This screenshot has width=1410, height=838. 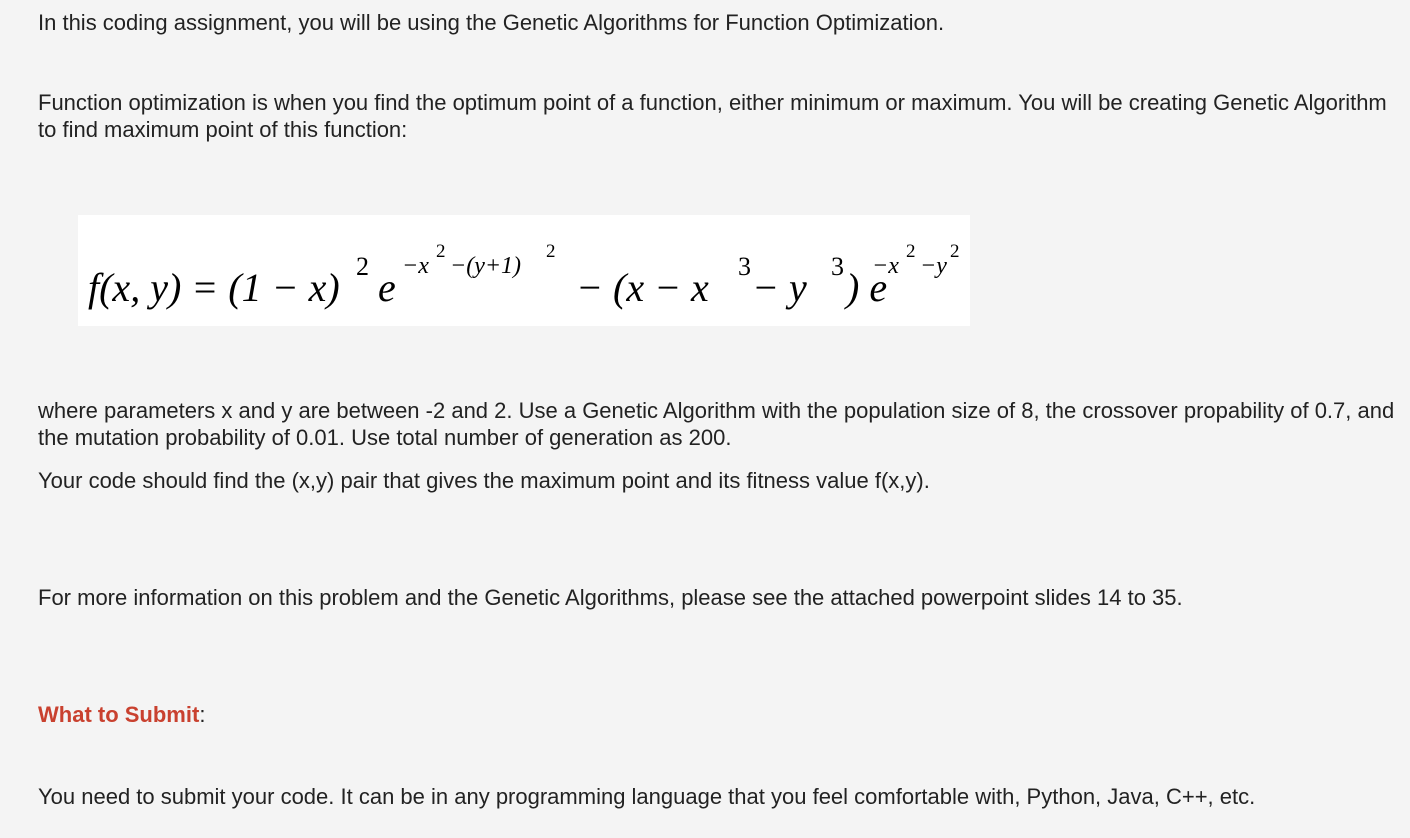 What do you see at coordinates (744, 266) in the screenshot?
I see `formula-cube1: 3` at bounding box center [744, 266].